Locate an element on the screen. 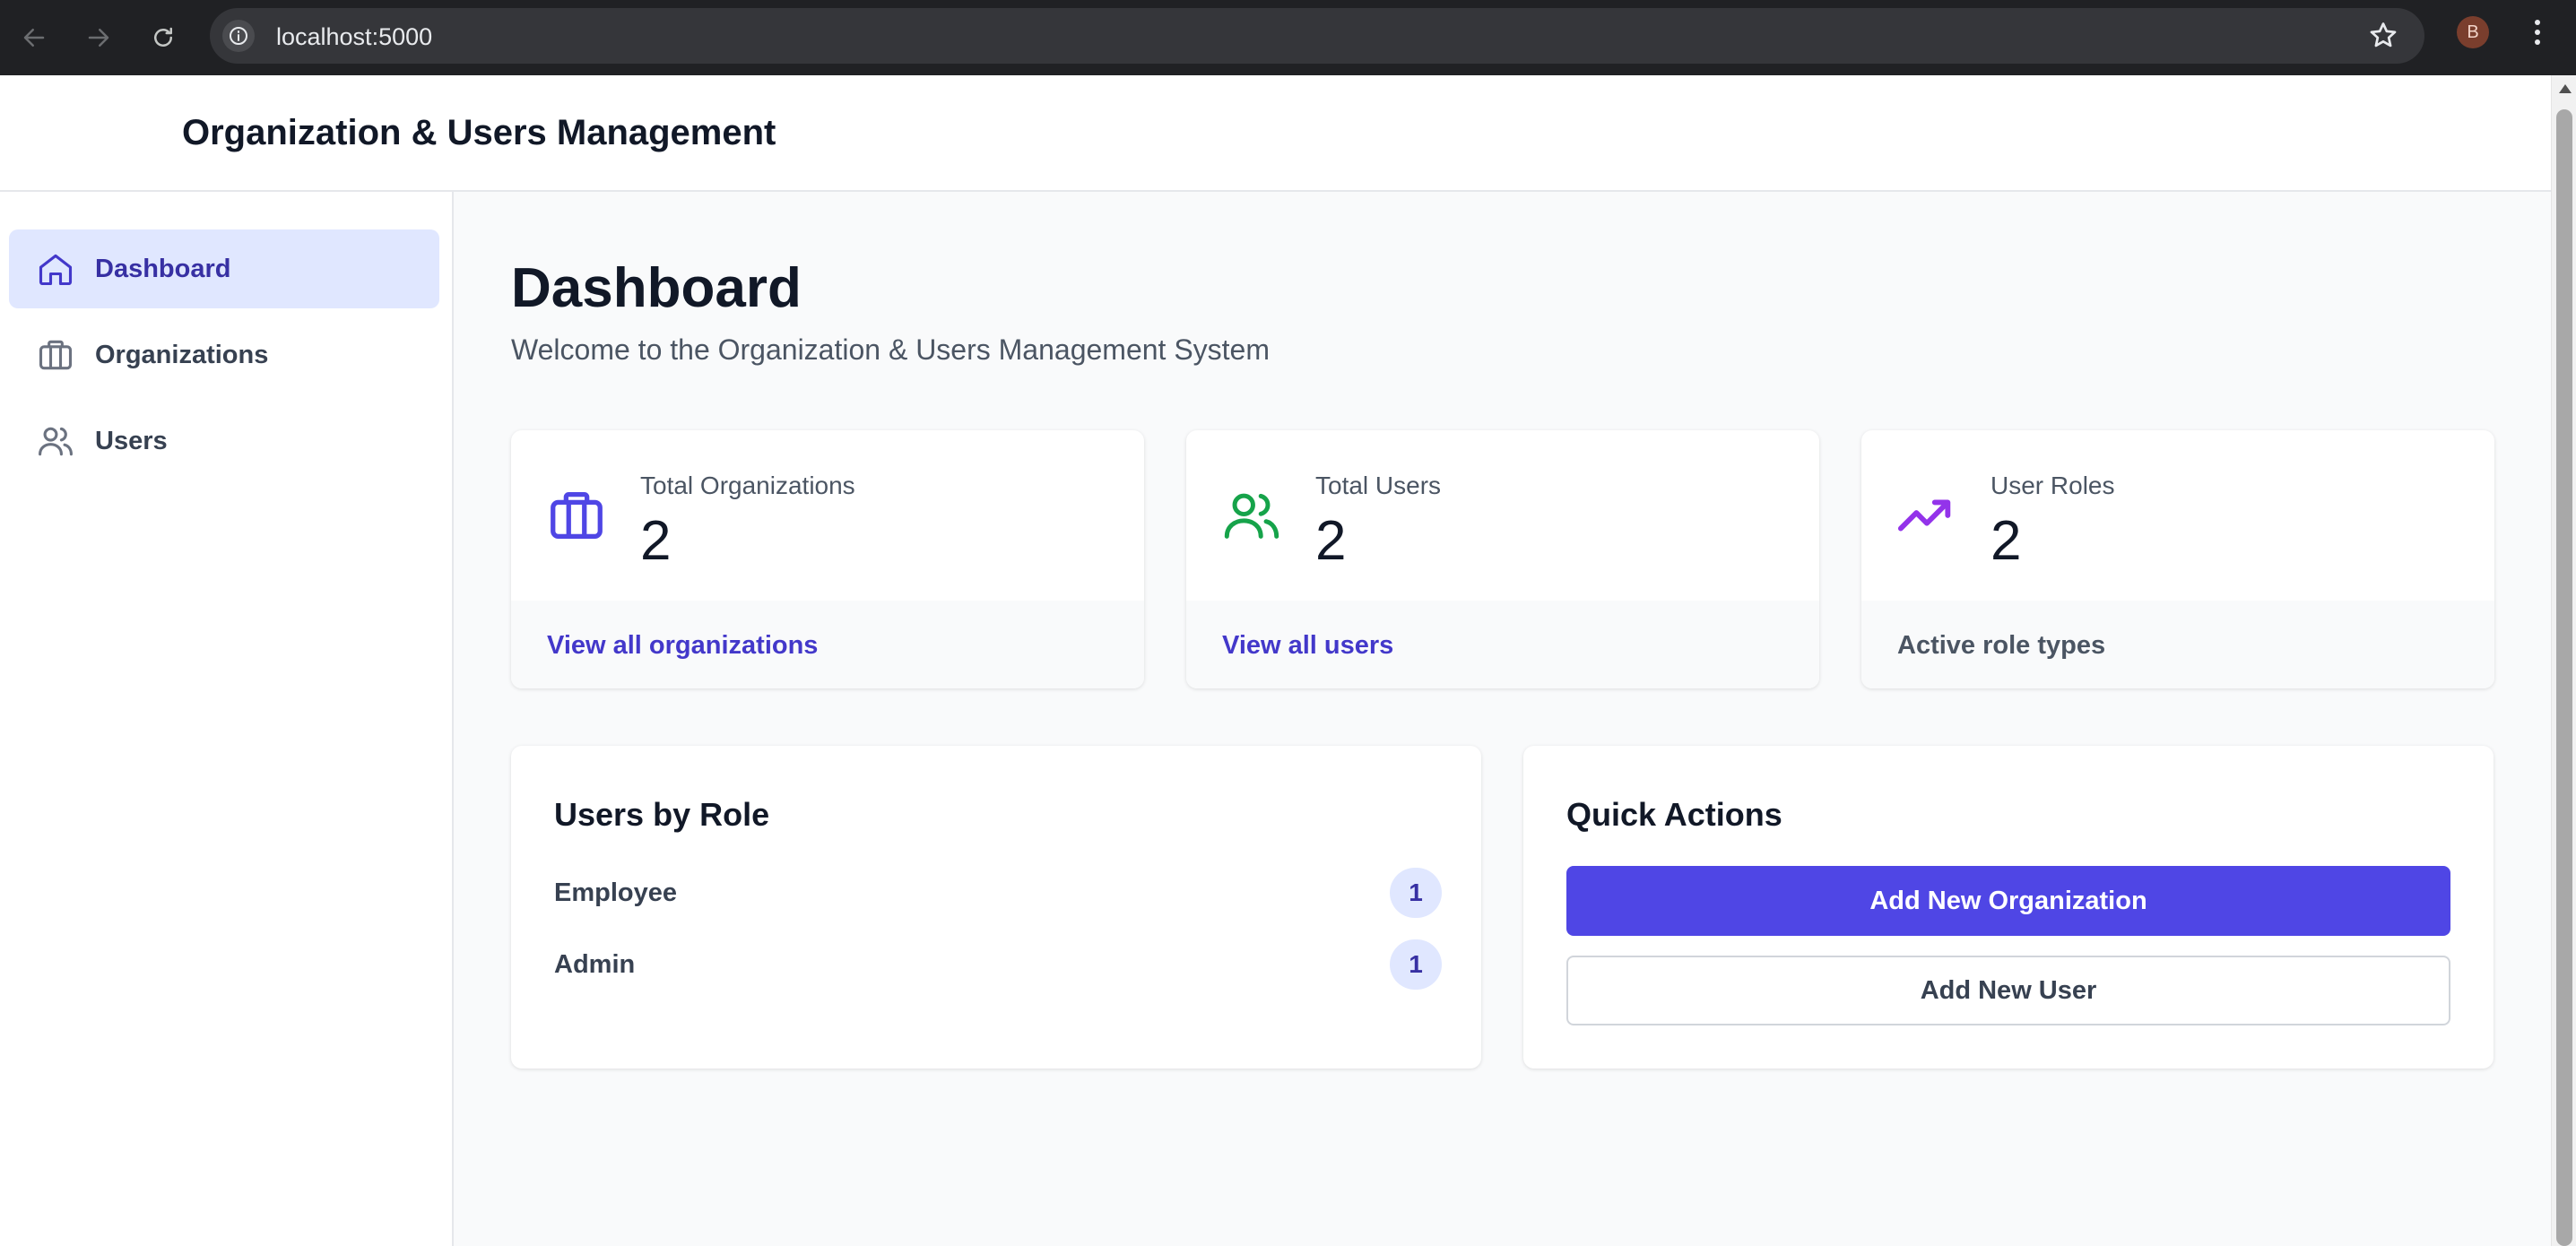 This screenshot has width=2576, height=1246. stat-label: Total Users is located at coordinates (1378, 486).